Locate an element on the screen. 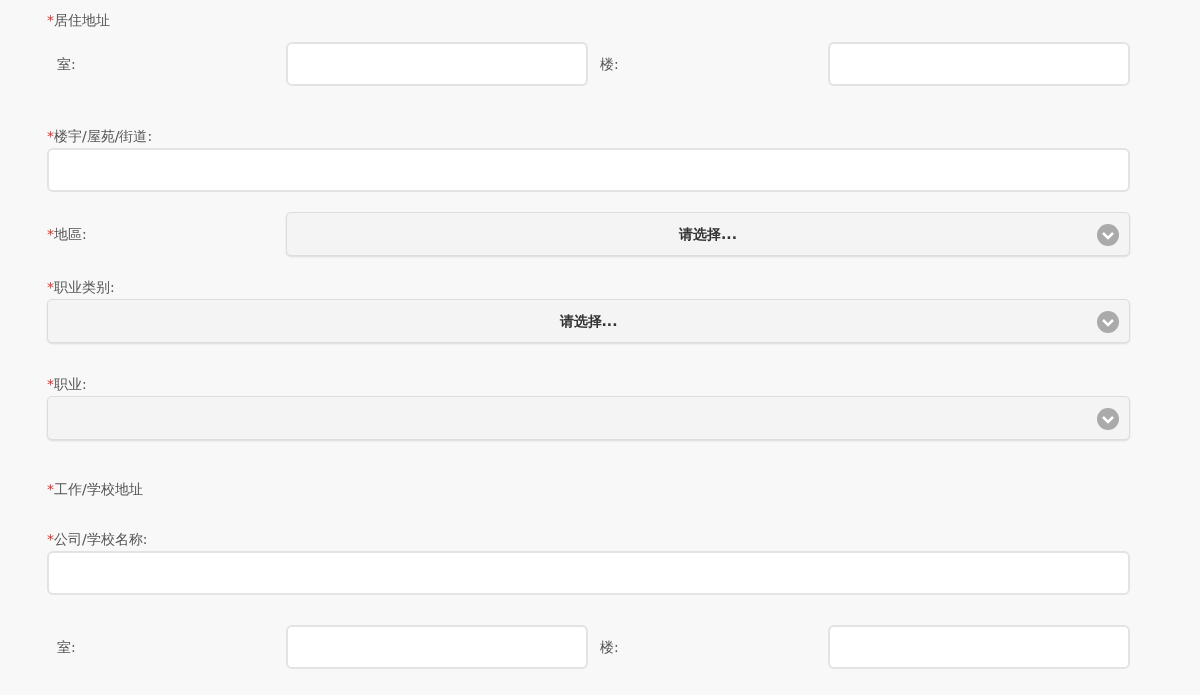  select-dropdown is located at coordinates (588, 418).